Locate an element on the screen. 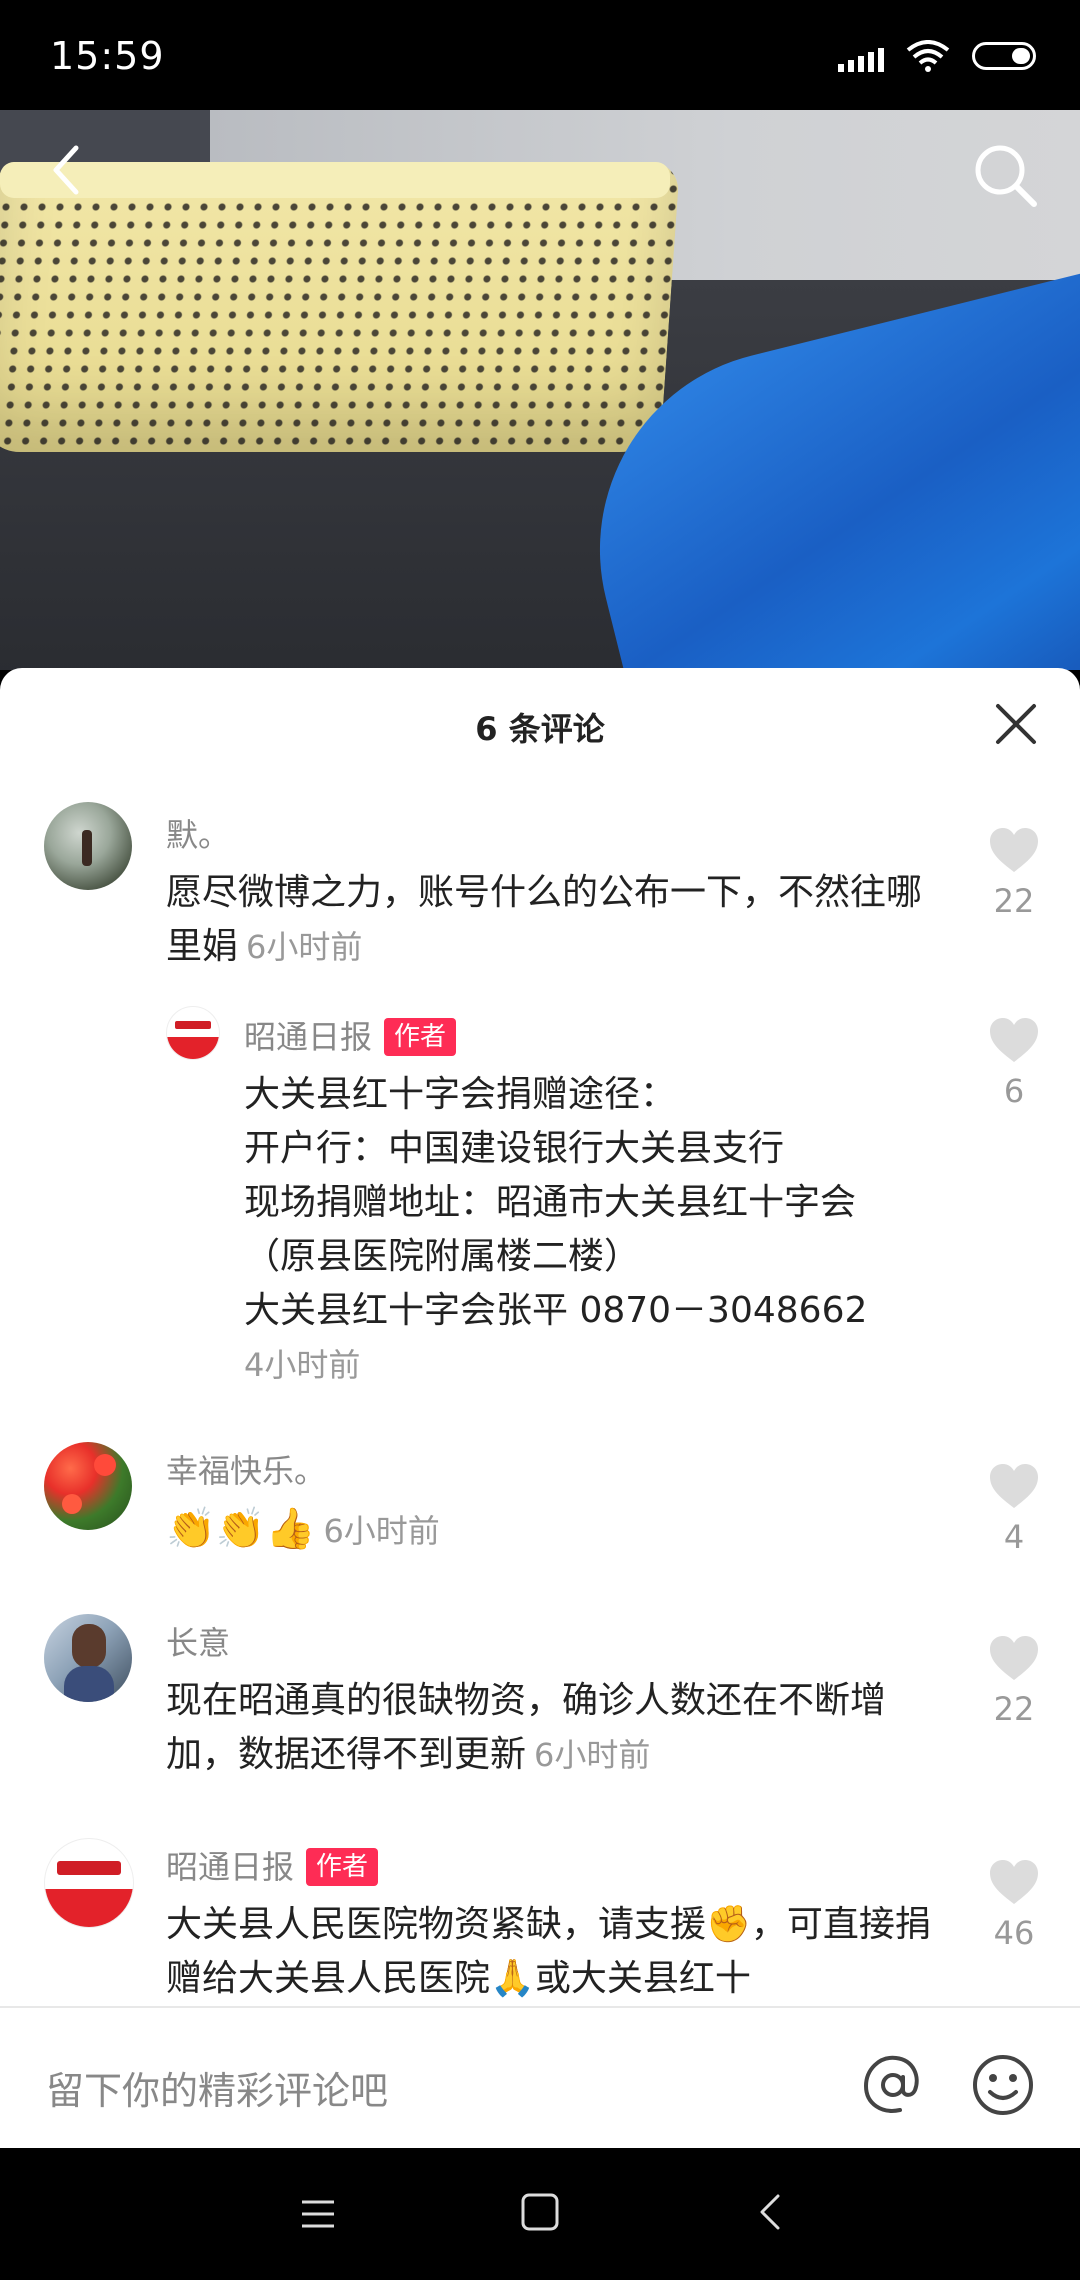  comment-text: 现在昭通真的很缺物资，确诊人数还在不断增加，数据还得不到更新 6小时前 is located at coordinates (561, 1728).